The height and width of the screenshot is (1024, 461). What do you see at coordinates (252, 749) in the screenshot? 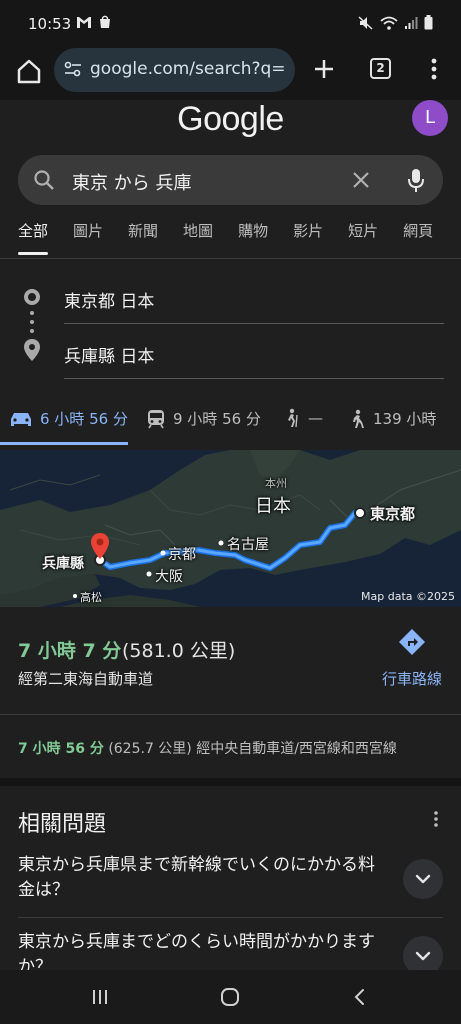
I see `alt-route-detail: (625.7 公里) 經中央自動車道/西宮線和西宮線` at bounding box center [252, 749].